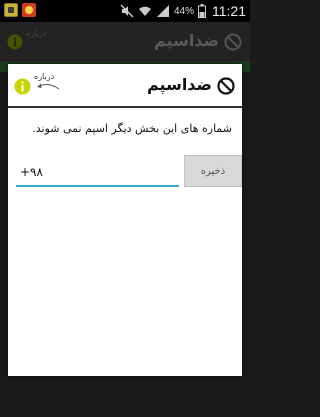 The width and height of the screenshot is (320, 417). Describe the element at coordinates (11, 10) in the screenshot. I see `notification-app-icon` at that location.